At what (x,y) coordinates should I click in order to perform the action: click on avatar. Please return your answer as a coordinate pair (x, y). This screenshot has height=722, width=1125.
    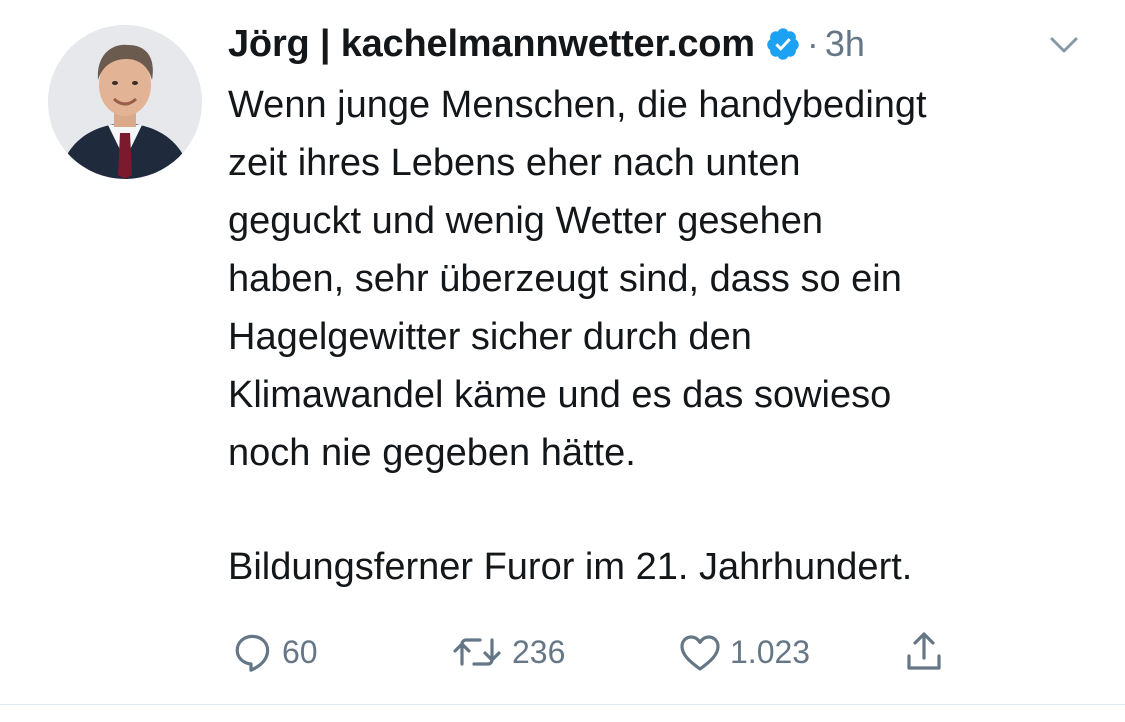
    Looking at the image, I should click on (125, 102).